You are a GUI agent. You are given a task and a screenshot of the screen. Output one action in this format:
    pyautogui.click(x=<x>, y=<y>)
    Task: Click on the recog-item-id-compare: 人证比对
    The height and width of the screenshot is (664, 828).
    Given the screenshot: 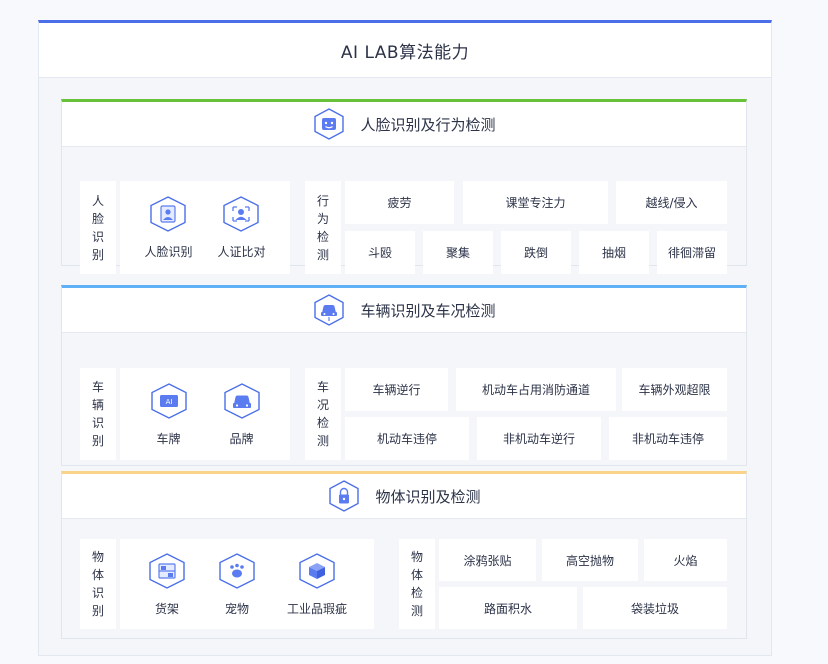 What is the action you would take?
    pyautogui.click(x=241, y=227)
    